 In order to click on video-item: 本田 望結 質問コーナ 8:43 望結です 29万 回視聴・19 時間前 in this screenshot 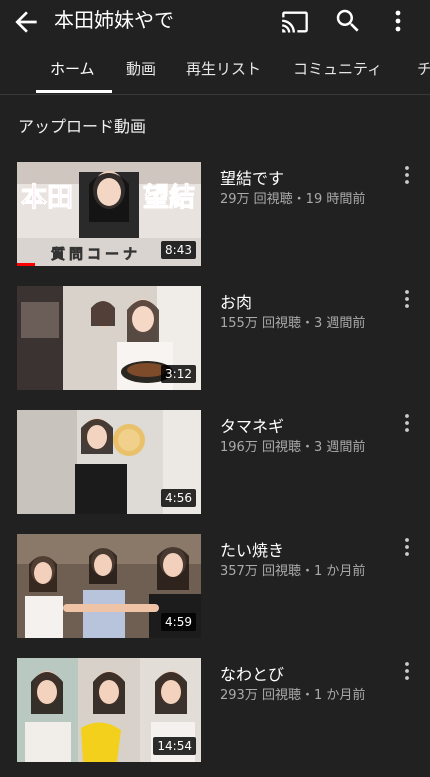, I will do `click(215, 214)`.